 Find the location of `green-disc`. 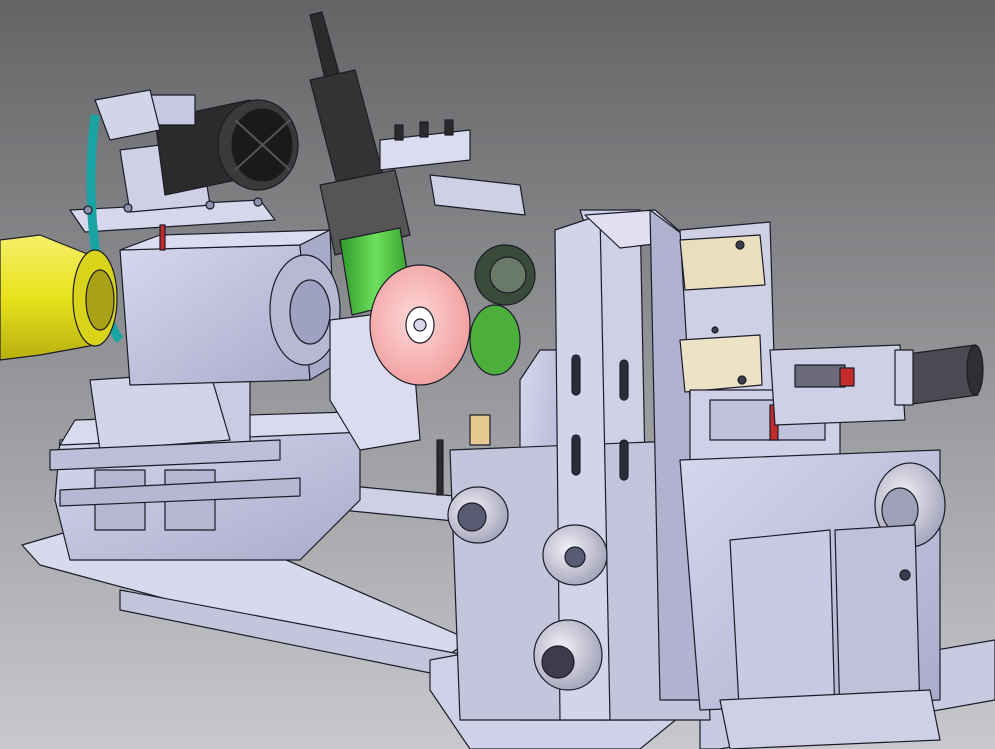

green-disc is located at coordinates (495, 340).